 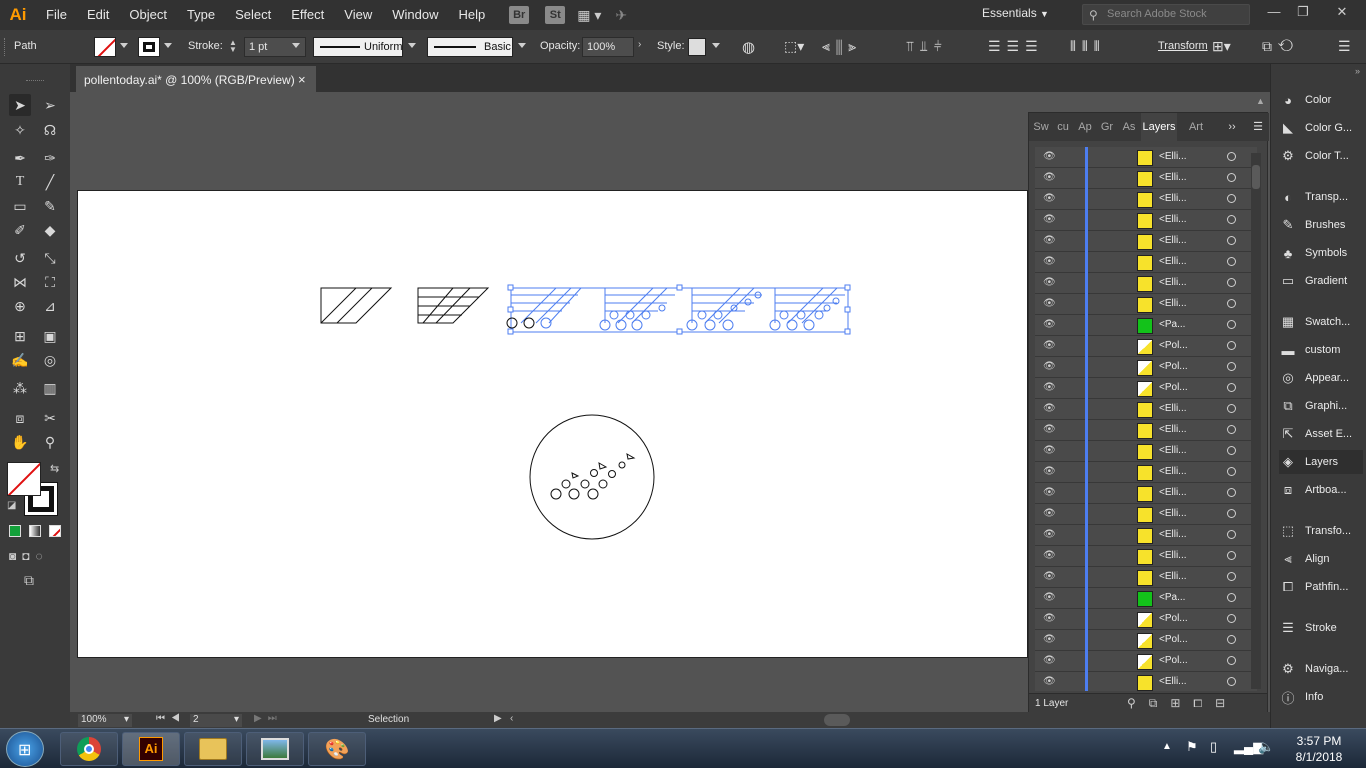 I want to click on dock-item-color: ◕ Color, so click(x=1321, y=100).